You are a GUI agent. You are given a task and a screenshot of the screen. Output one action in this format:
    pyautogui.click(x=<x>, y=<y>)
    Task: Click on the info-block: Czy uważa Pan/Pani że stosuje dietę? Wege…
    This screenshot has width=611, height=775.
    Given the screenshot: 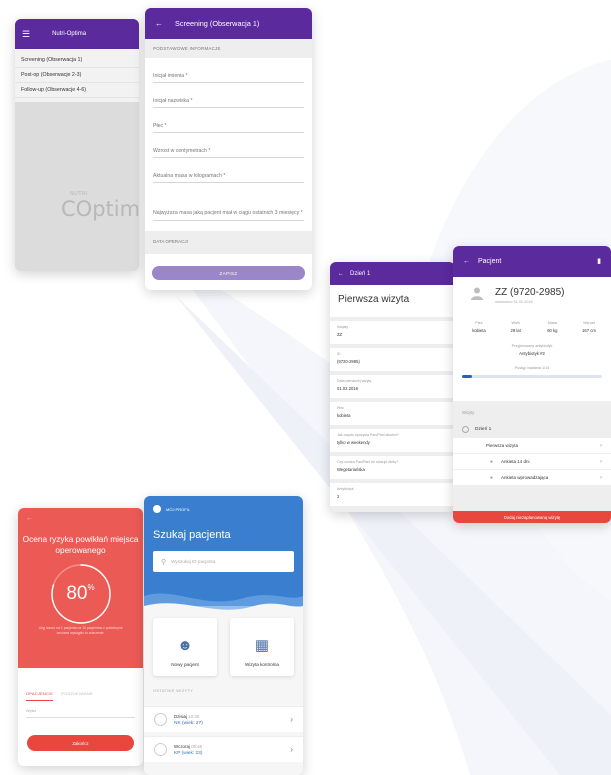 What is the action you would take?
    pyautogui.click(x=392, y=467)
    